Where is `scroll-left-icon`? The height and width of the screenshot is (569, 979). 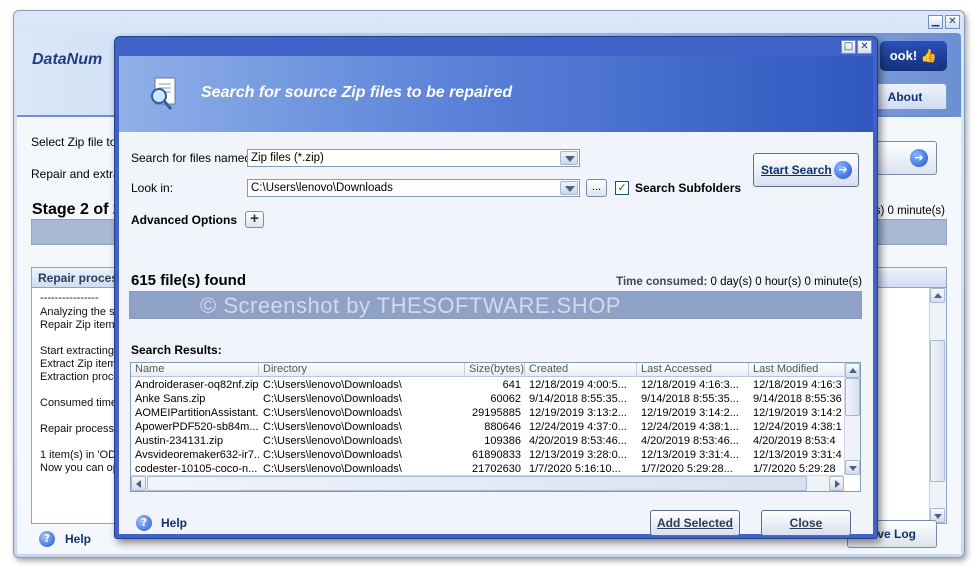 scroll-left-icon is located at coordinates (138, 483).